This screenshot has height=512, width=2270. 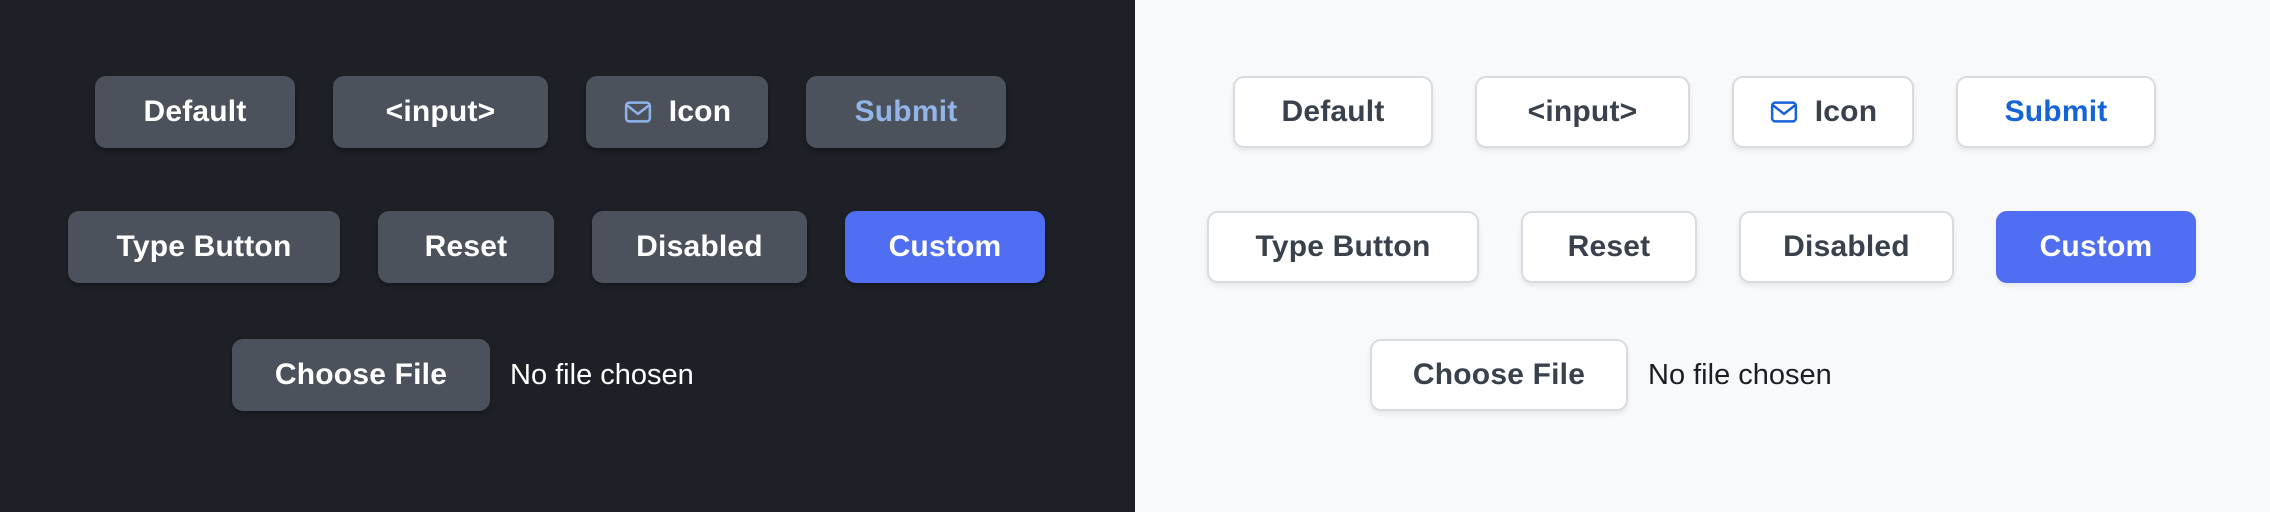 What do you see at coordinates (556, 247) in the screenshot?
I see `dark-button-row-2: Type Button Reset Disabled Custom` at bounding box center [556, 247].